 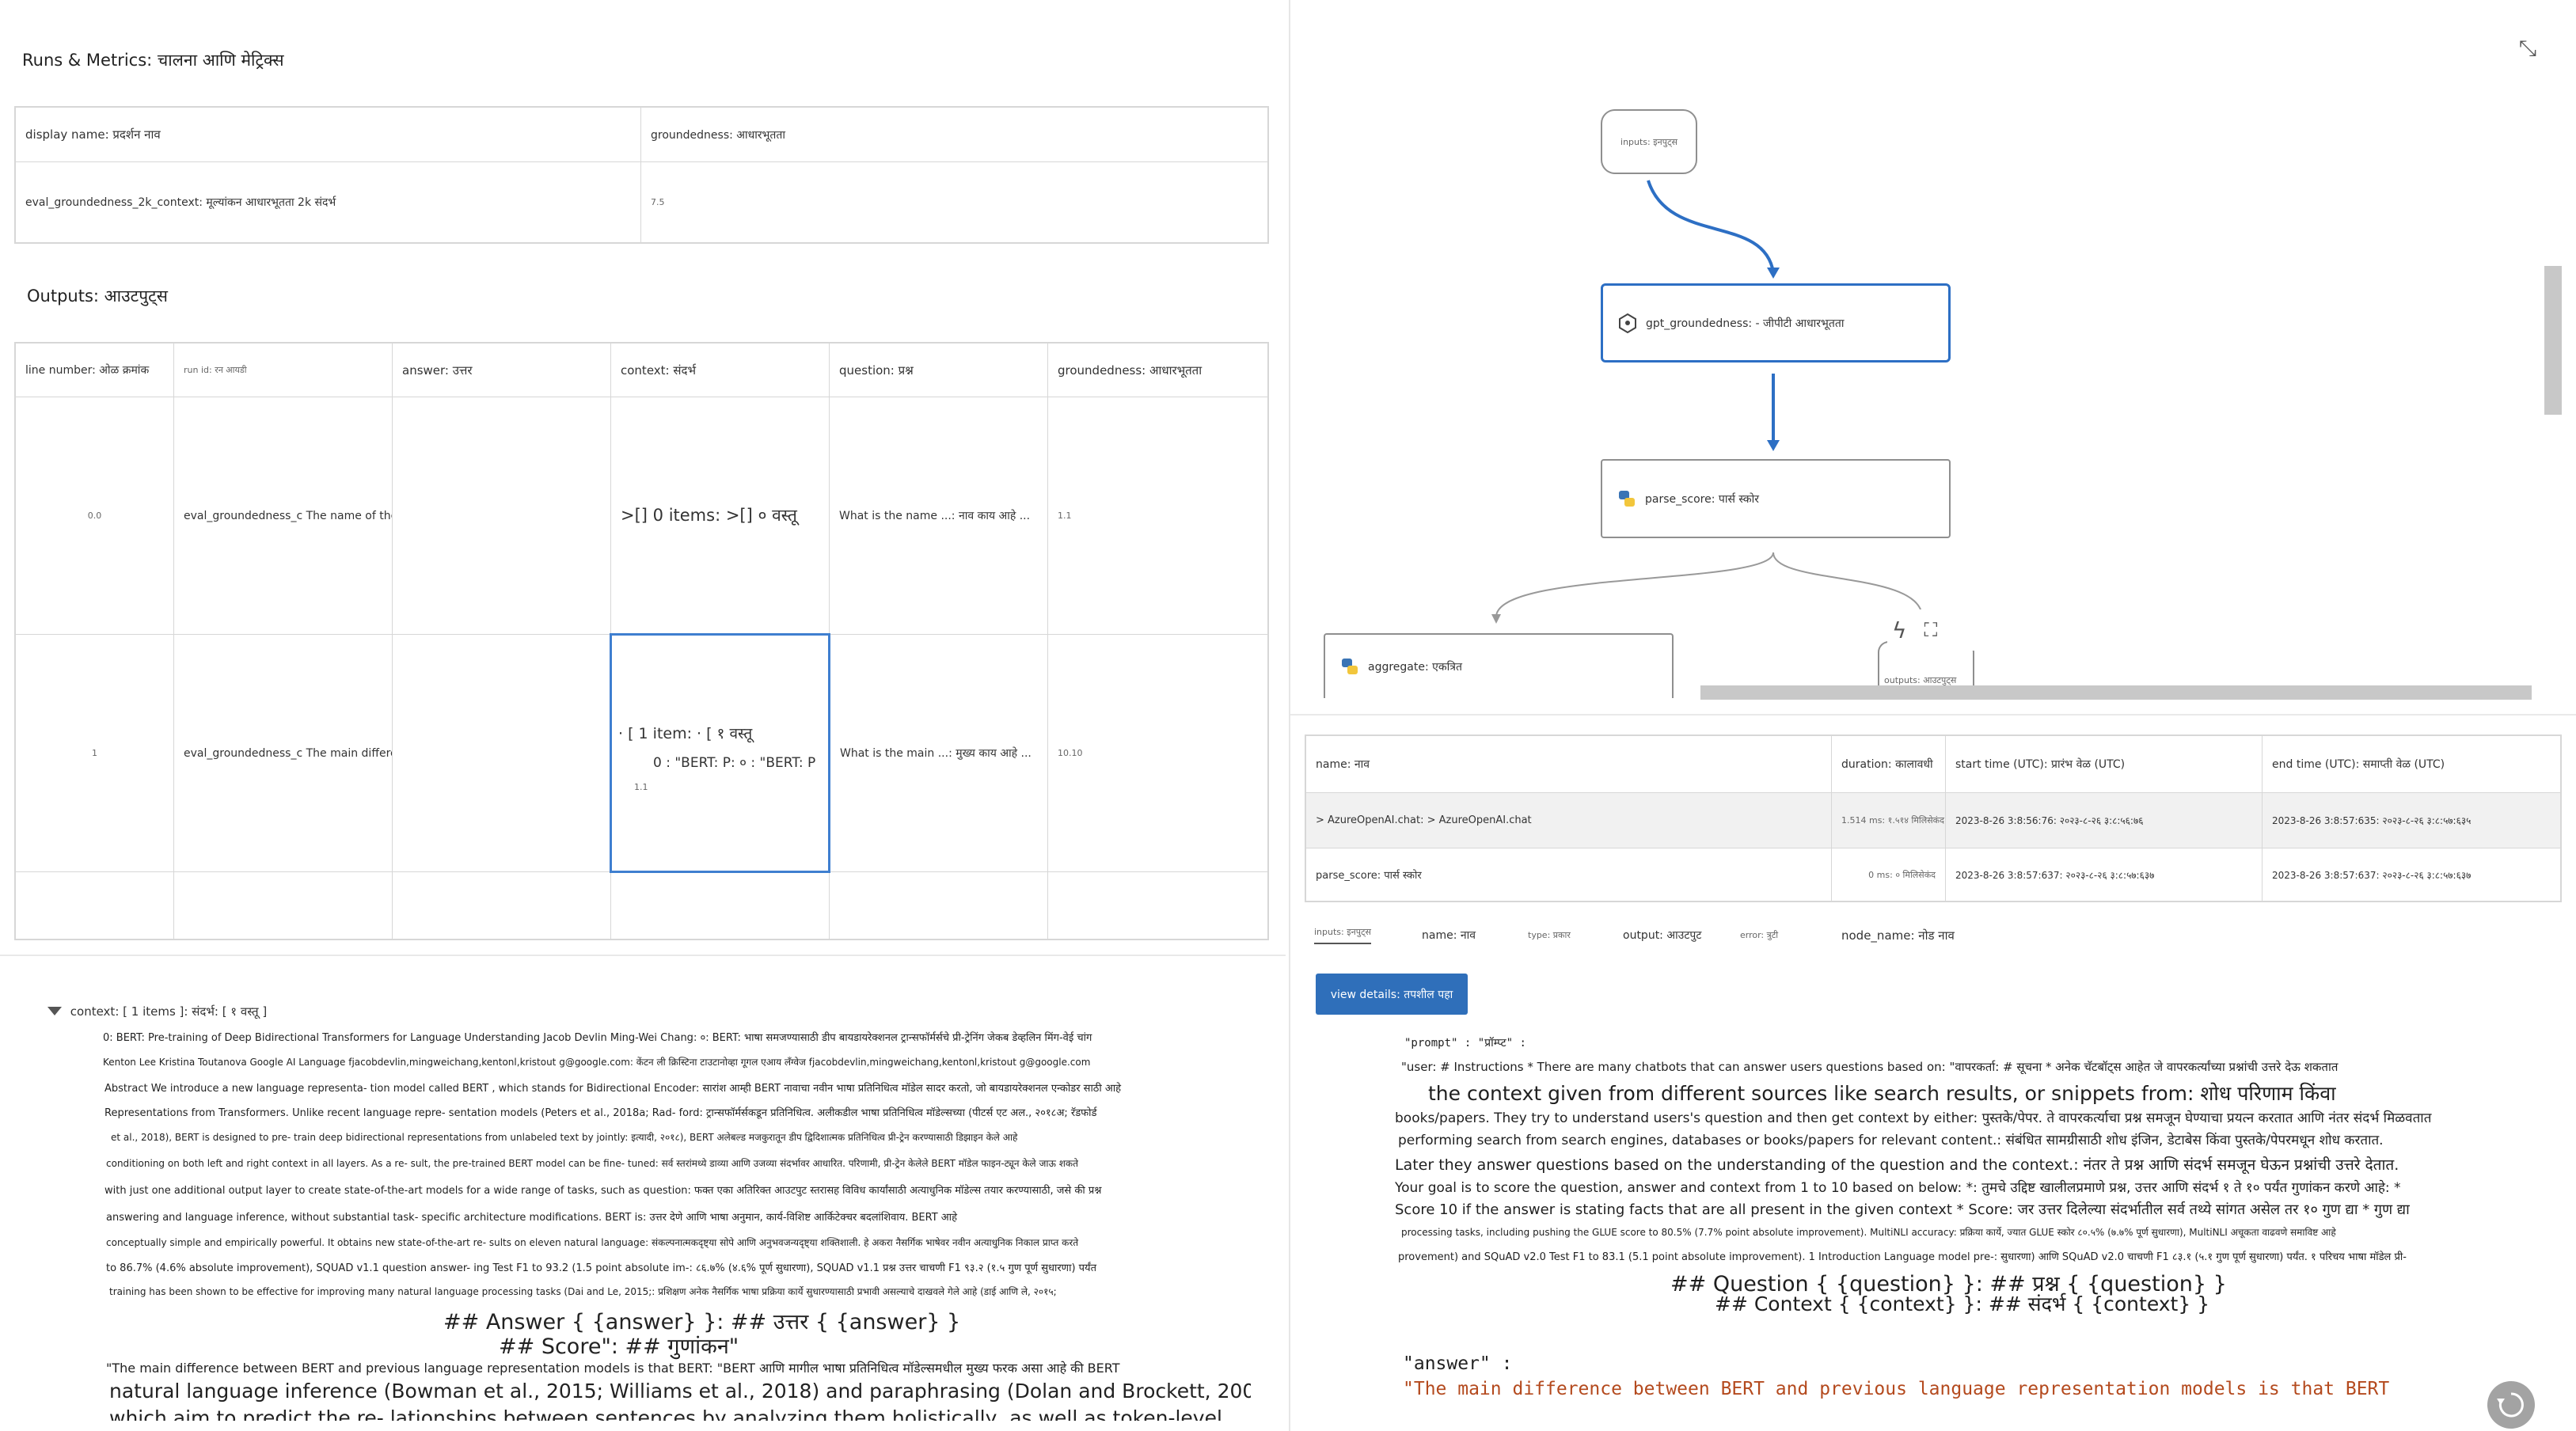 What do you see at coordinates (1157, 753) in the screenshot?
I see `cell-groundedness: 10.10` at bounding box center [1157, 753].